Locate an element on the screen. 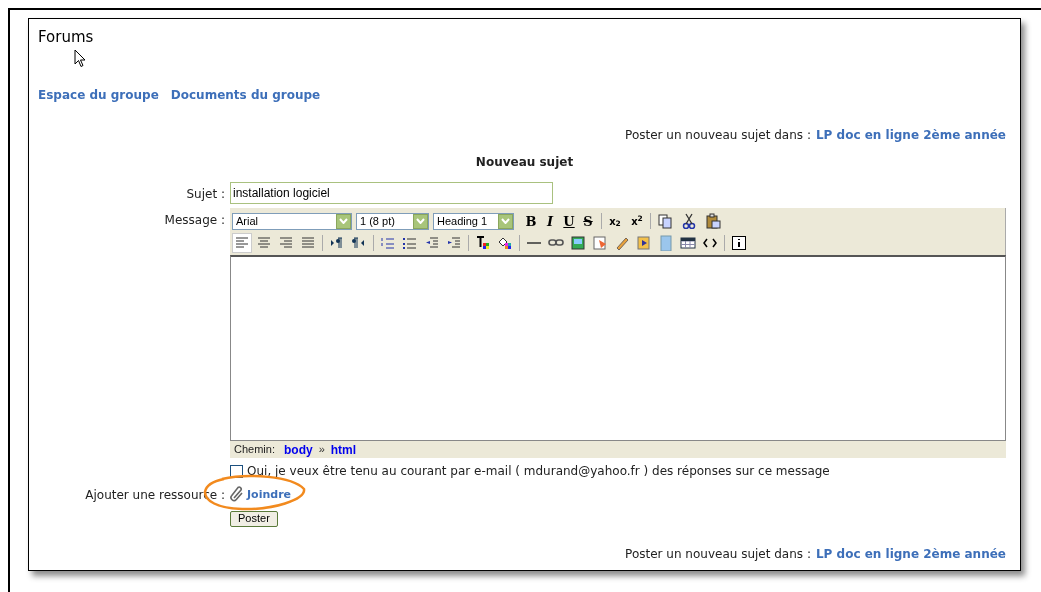 The height and width of the screenshot is (592, 1041). post-button: Poster is located at coordinates (254, 518).